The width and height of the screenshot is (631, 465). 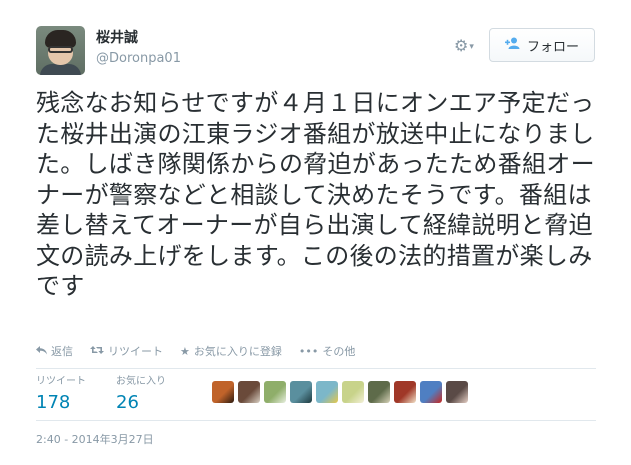 What do you see at coordinates (185, 351) in the screenshot?
I see `star-icon: ★` at bounding box center [185, 351].